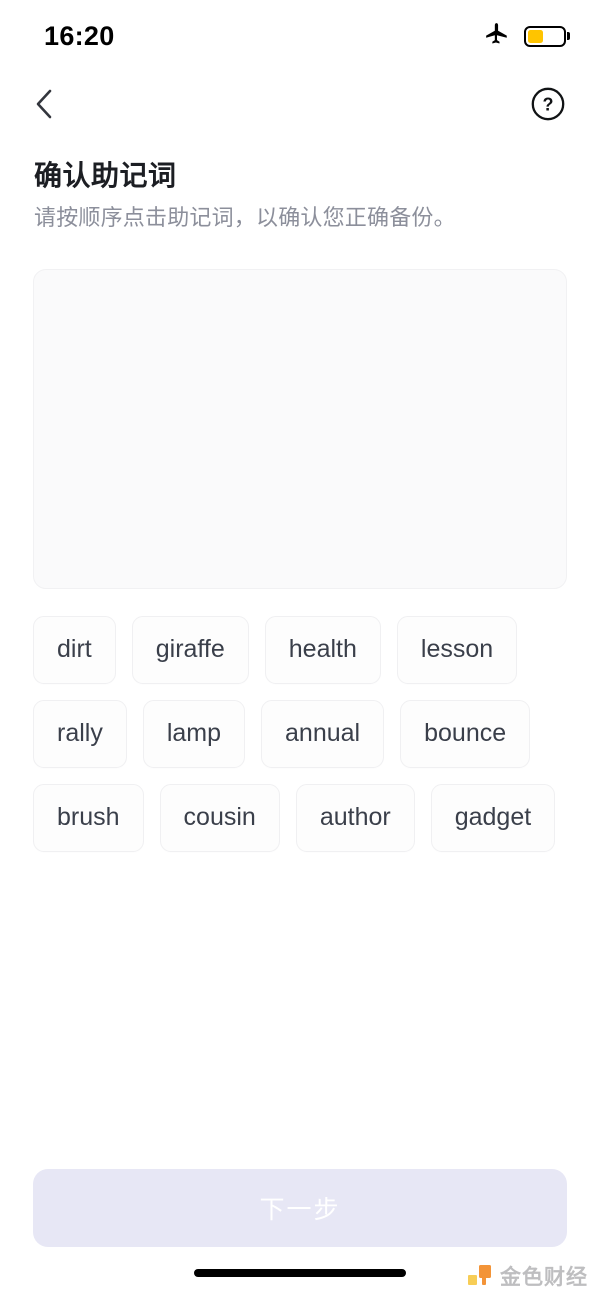  I want to click on chevron-left-icon, so click(44, 104).